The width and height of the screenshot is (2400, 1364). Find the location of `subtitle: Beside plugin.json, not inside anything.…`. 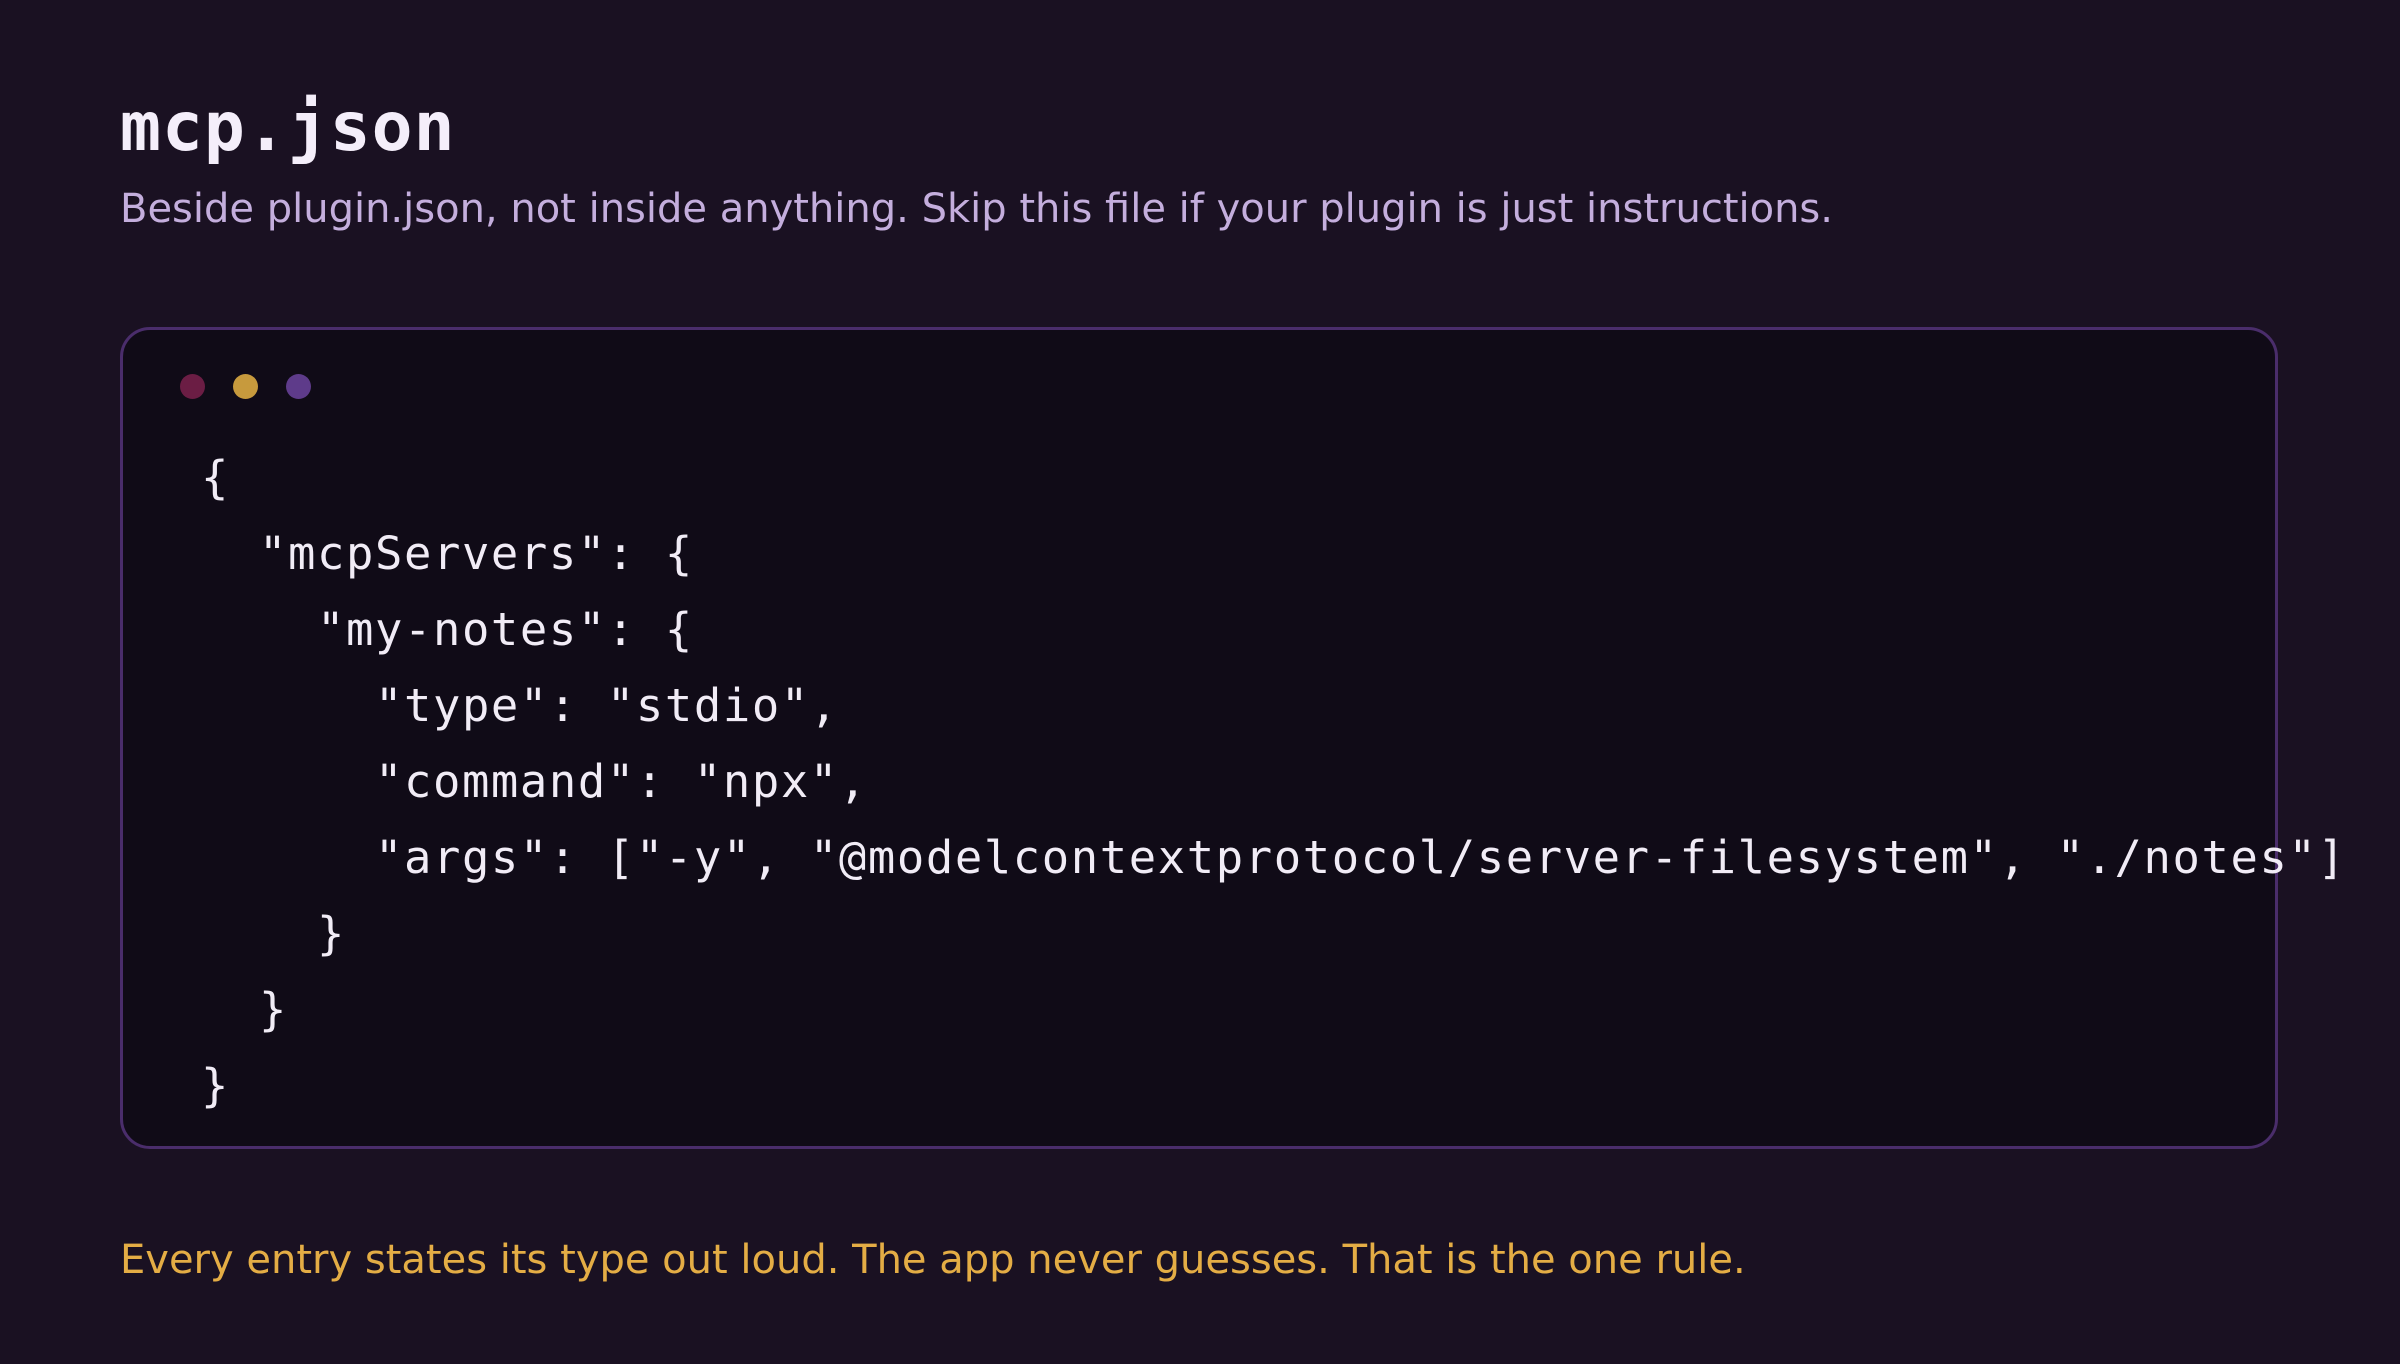

subtitle: Beside plugin.json, not inside anything.… is located at coordinates (976, 209).